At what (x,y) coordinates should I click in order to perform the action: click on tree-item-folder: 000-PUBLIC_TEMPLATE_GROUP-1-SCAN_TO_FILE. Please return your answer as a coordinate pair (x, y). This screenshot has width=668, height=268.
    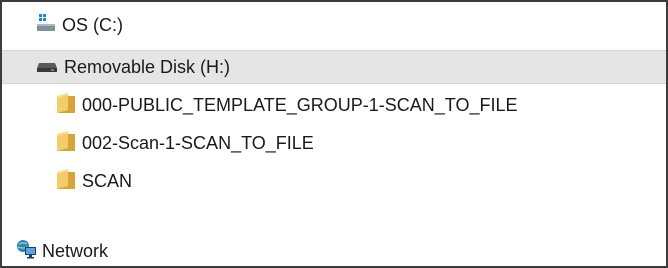
    Looking at the image, I should click on (356, 105).